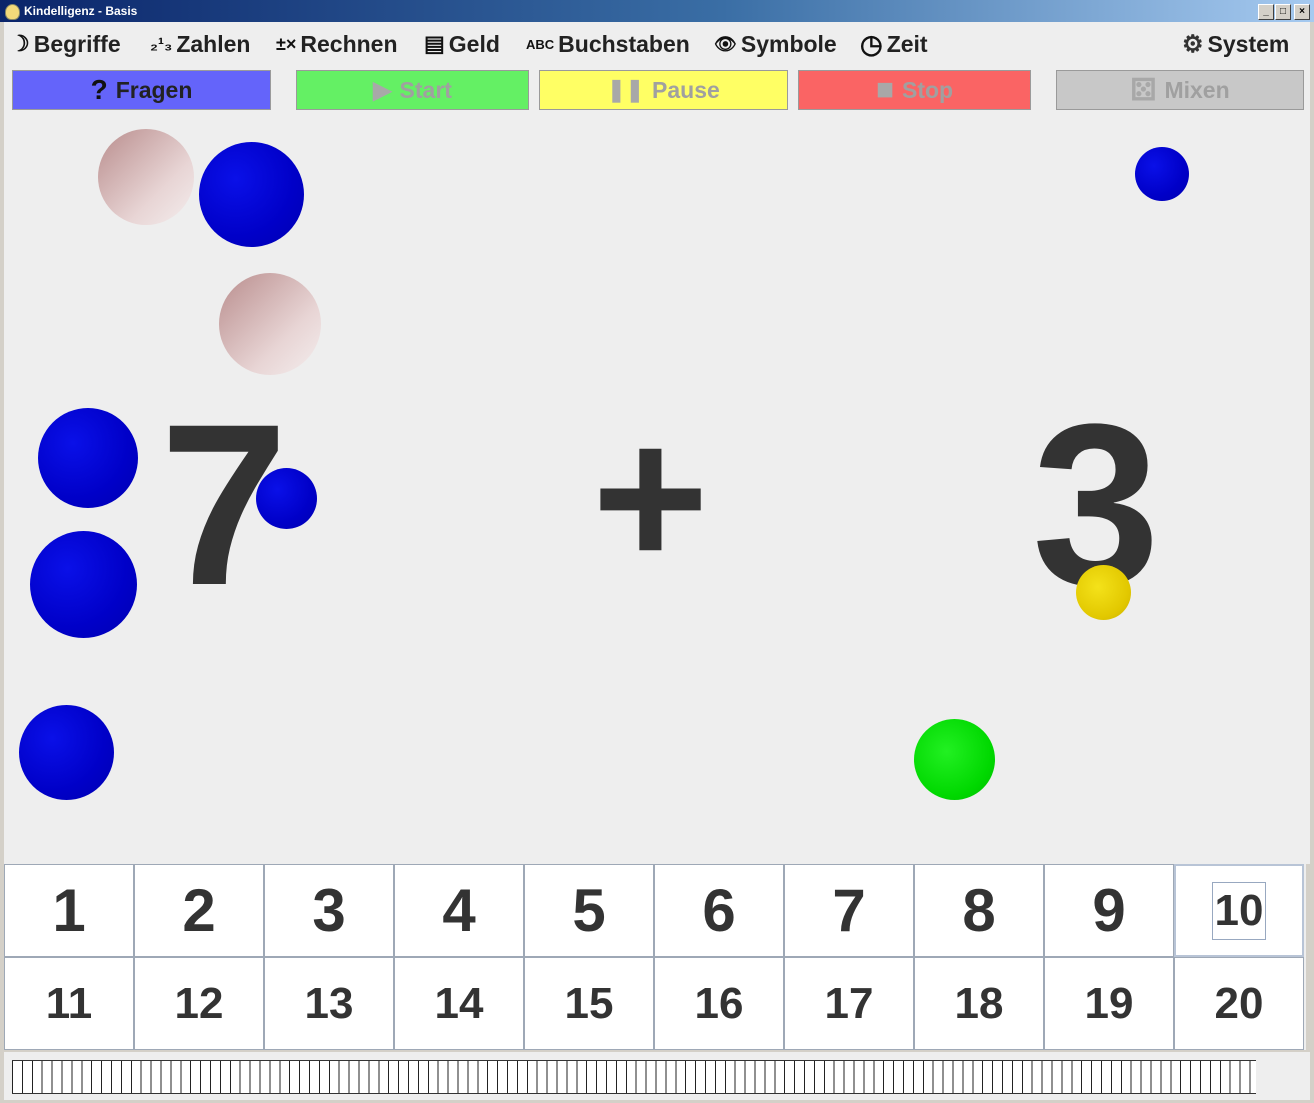 This screenshot has height=1103, width=1314. I want to click on menu-geld: ▤ Geld, so click(462, 44).